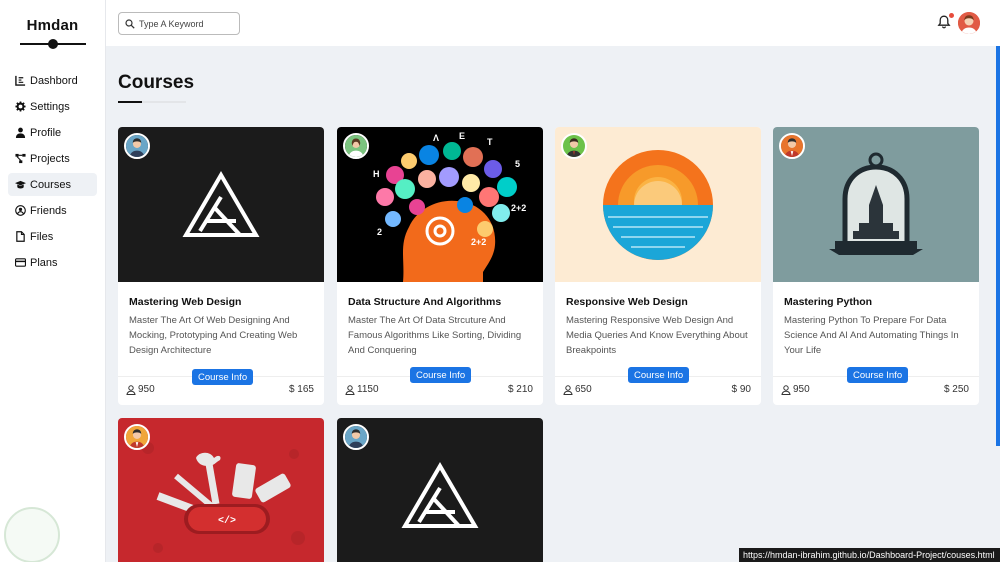  Describe the element at coordinates (368, 389) in the screenshot. I see `students-count-value: 1150` at that location.